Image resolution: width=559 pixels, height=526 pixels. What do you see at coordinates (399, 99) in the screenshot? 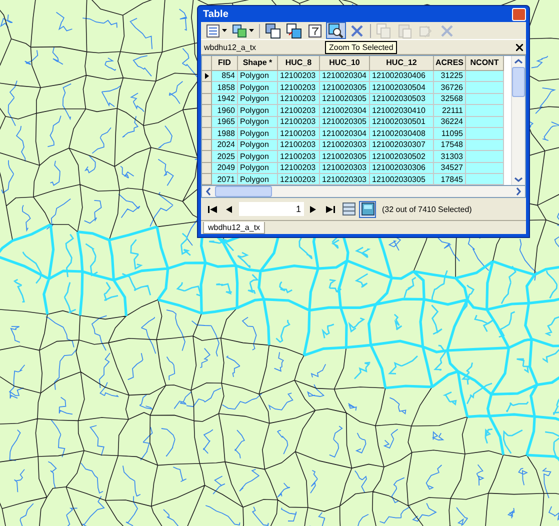
I see `table-cell: 121002030503` at bounding box center [399, 99].